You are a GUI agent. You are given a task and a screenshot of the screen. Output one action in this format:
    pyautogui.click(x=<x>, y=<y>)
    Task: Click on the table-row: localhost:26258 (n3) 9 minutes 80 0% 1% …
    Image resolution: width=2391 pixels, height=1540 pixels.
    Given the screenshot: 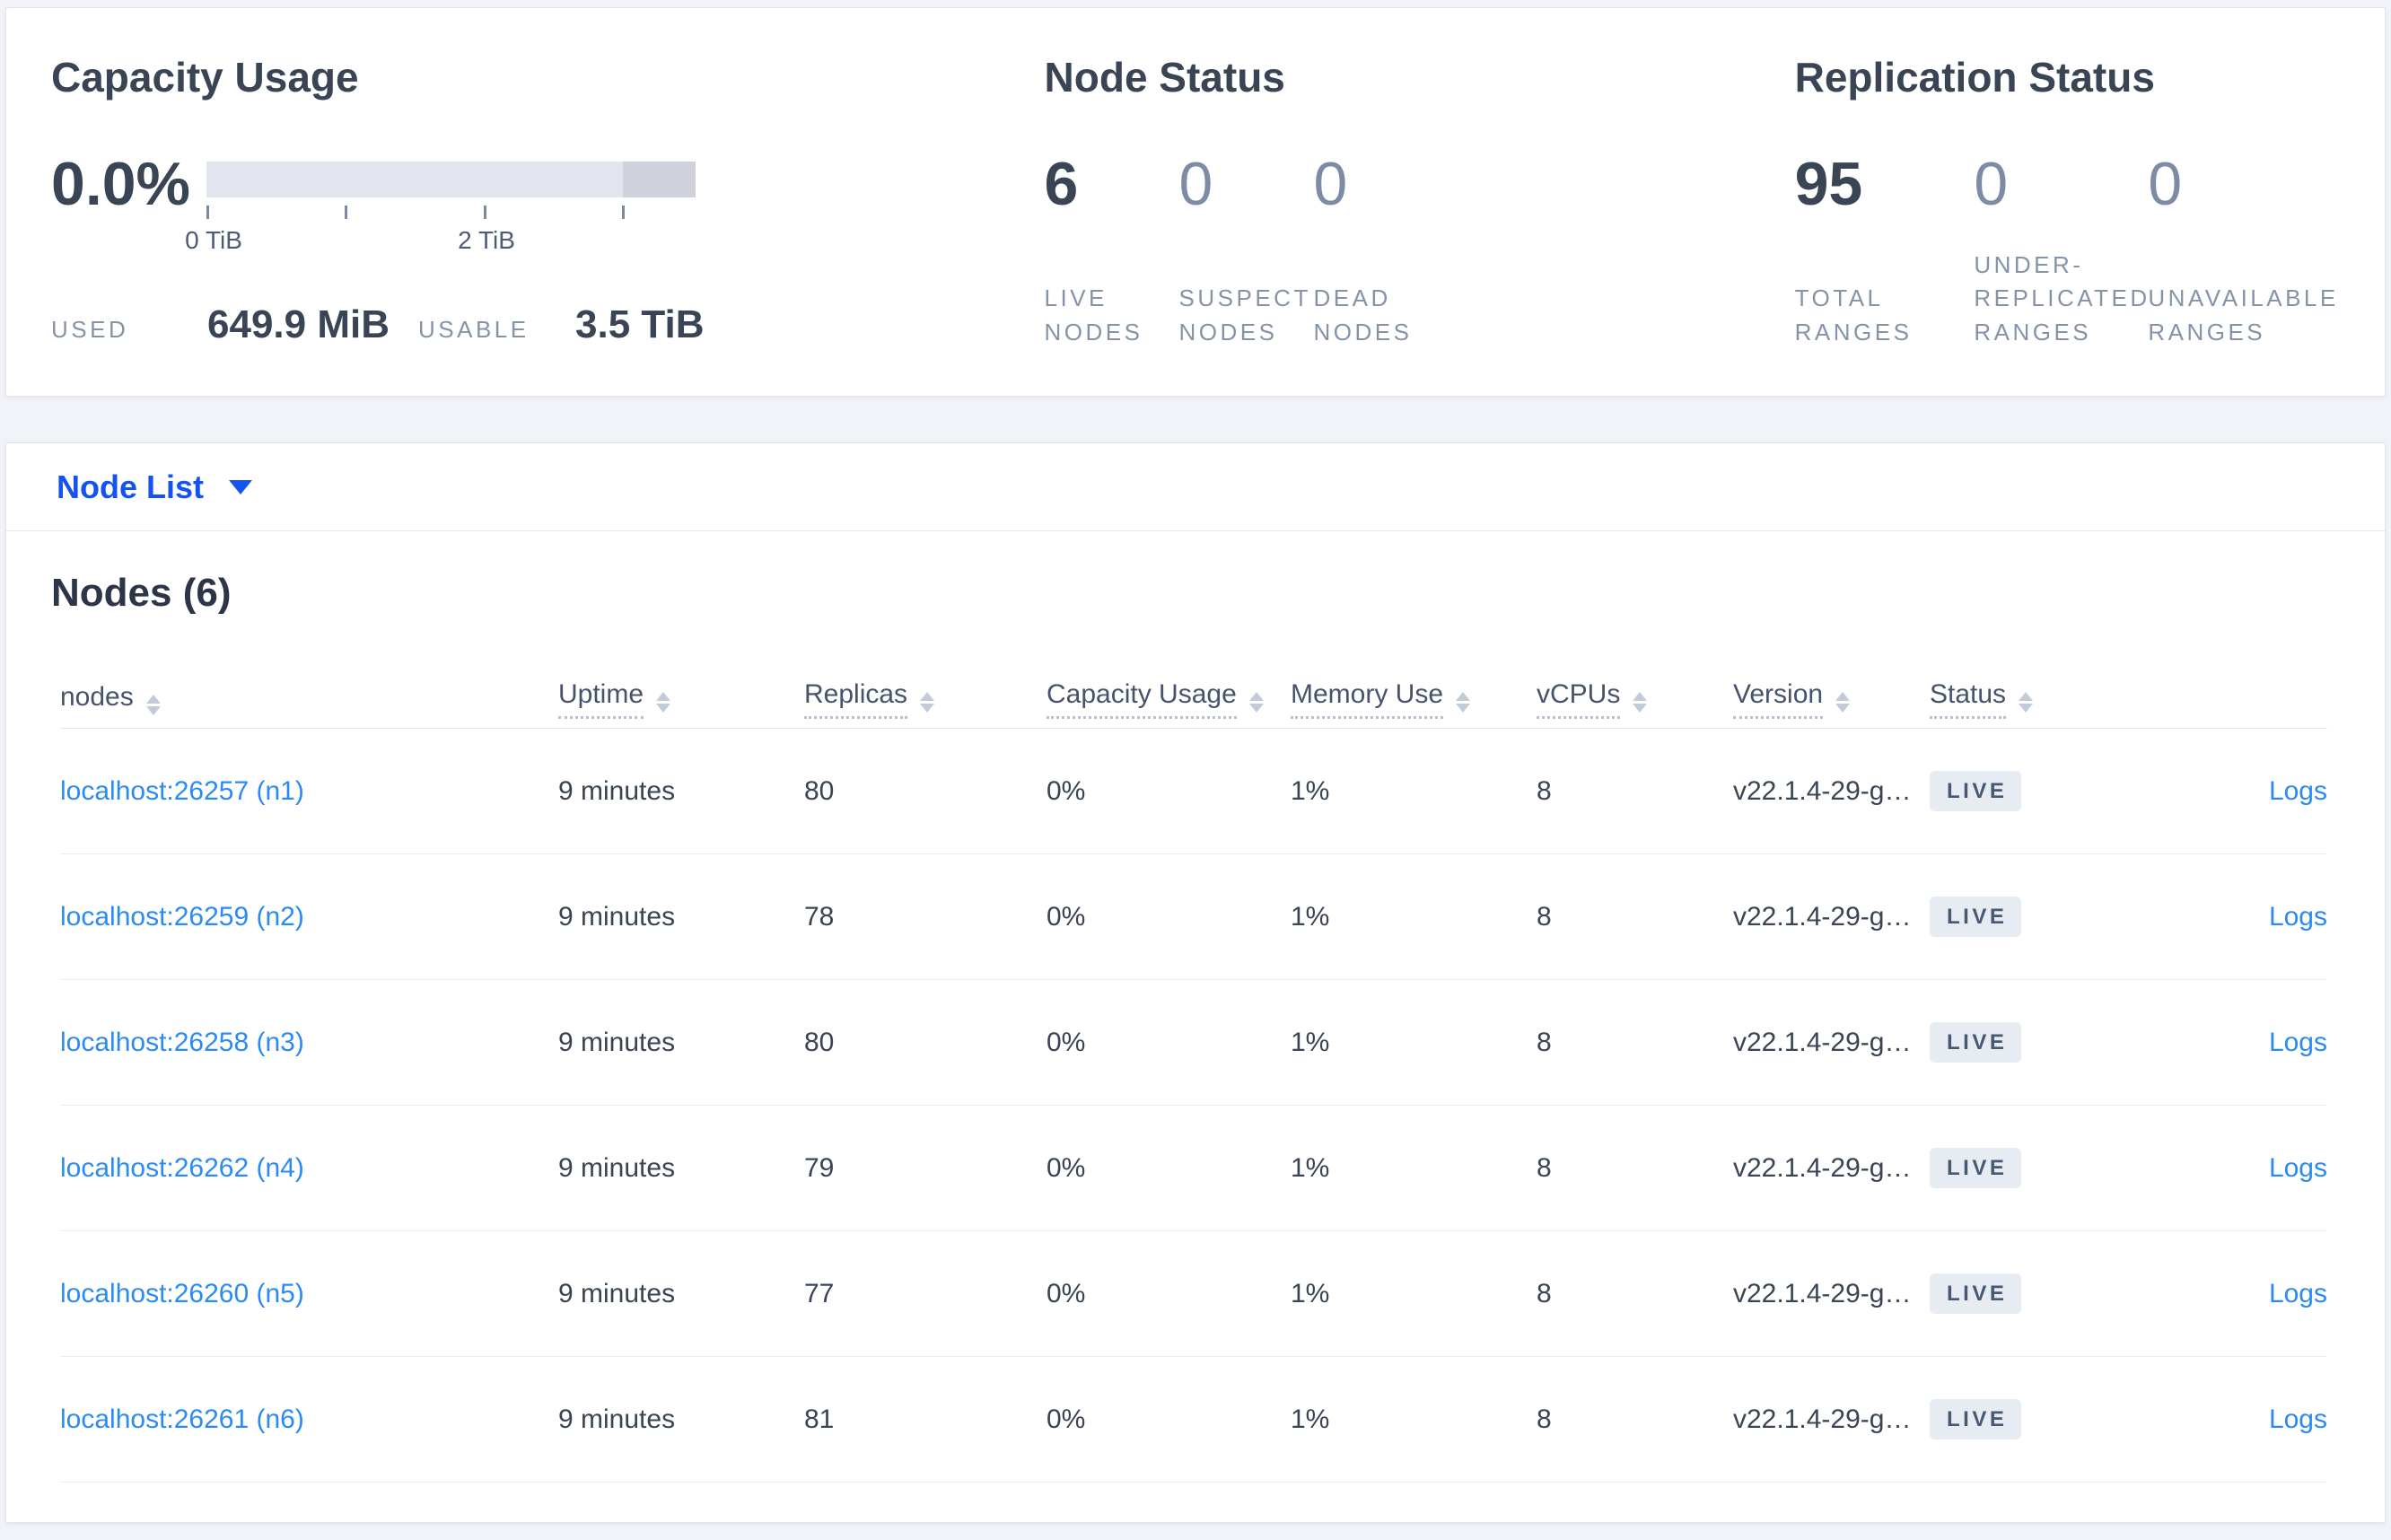 What is the action you would take?
    pyautogui.click(x=1193, y=1043)
    